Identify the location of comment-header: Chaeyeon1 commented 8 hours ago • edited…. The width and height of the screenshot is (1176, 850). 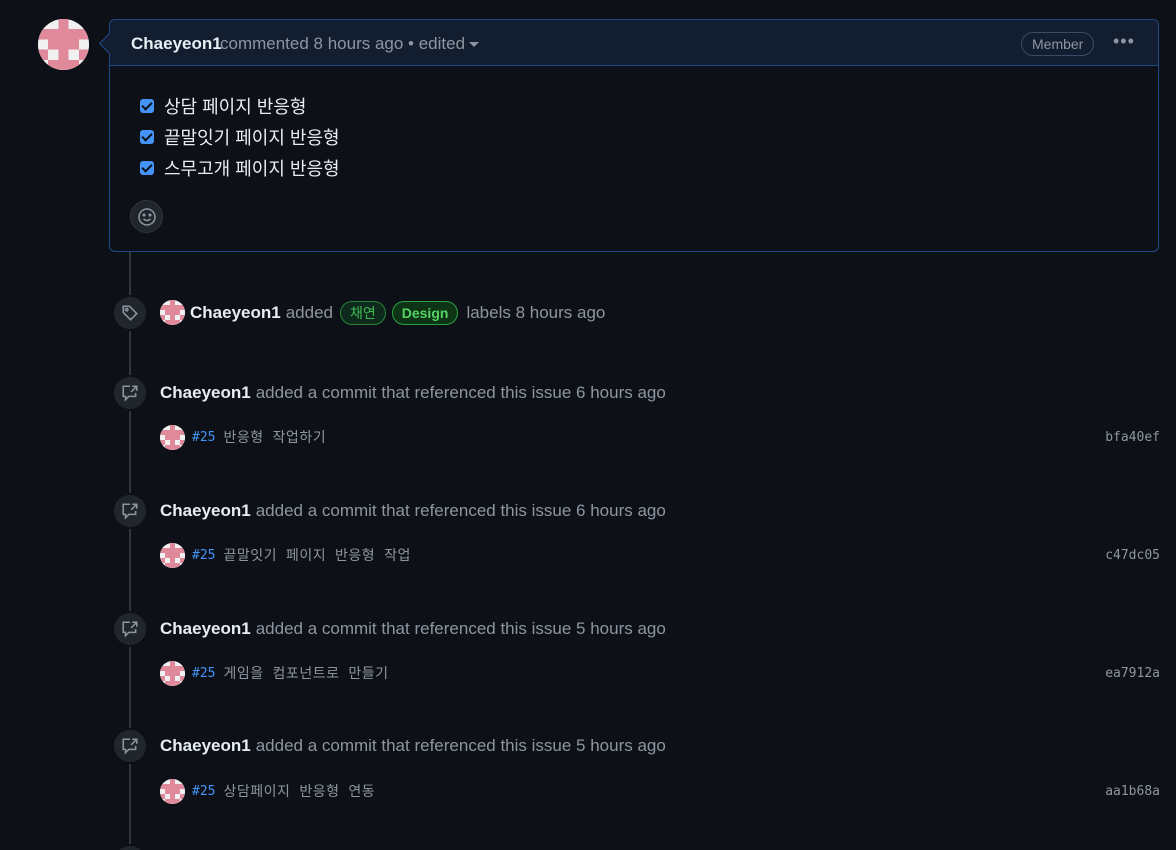
(634, 43).